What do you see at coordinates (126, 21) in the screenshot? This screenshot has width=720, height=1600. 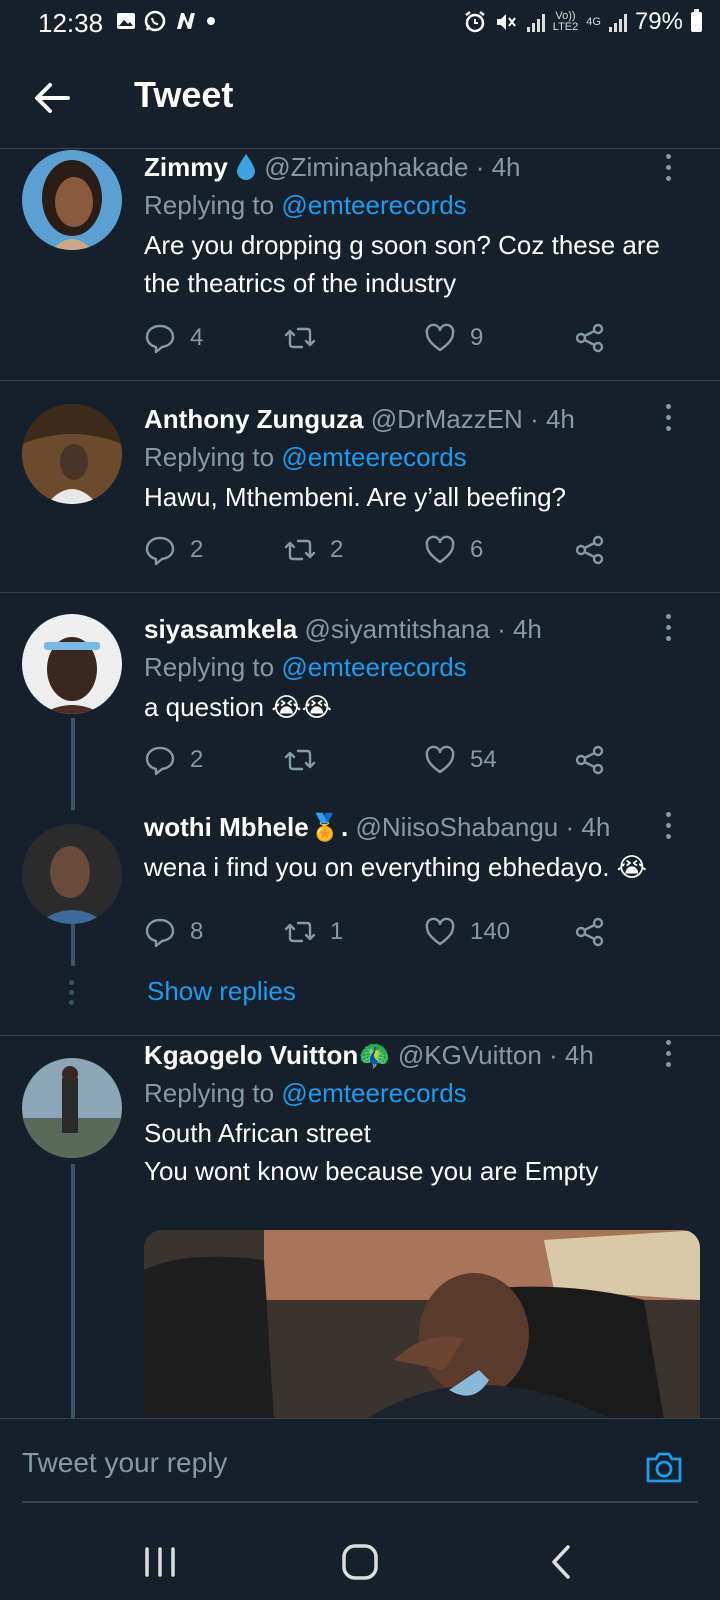 I see `image-icon` at bounding box center [126, 21].